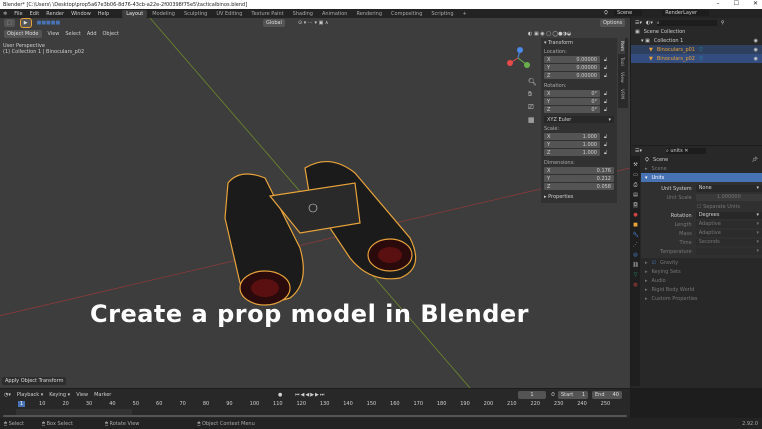 This screenshot has height=429, width=762. I want to click on material-tab-icon: ◍, so click(635, 285).